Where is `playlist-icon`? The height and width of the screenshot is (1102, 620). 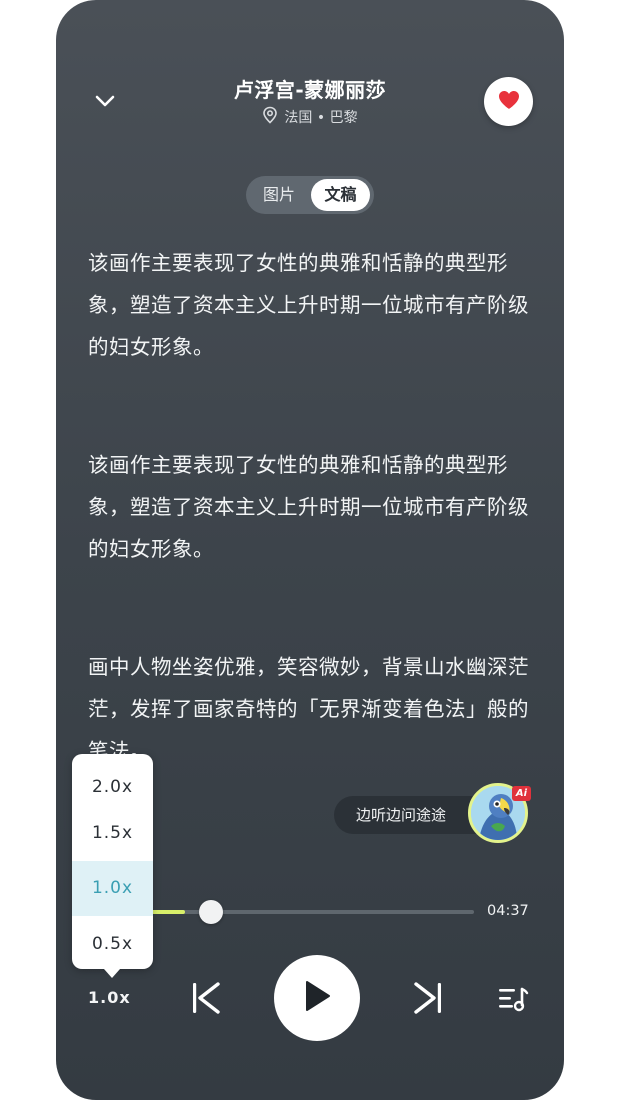 playlist-icon is located at coordinates (513, 999).